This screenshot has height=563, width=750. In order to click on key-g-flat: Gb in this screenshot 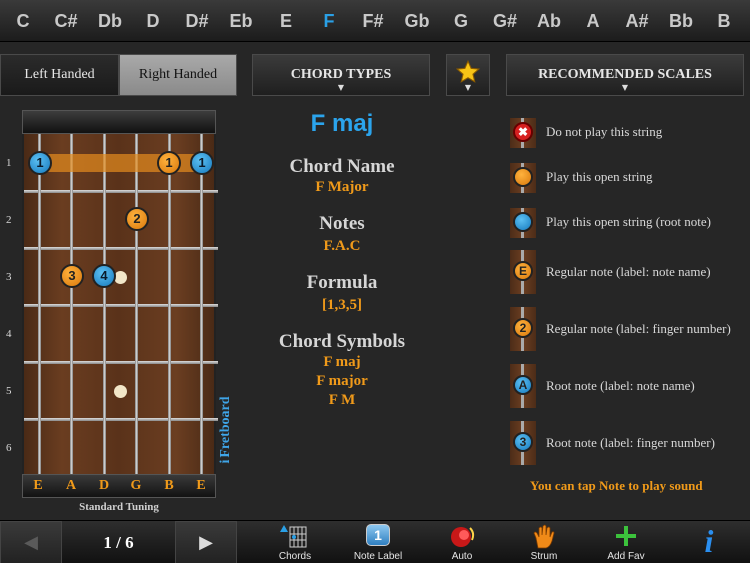, I will do `click(417, 21)`.